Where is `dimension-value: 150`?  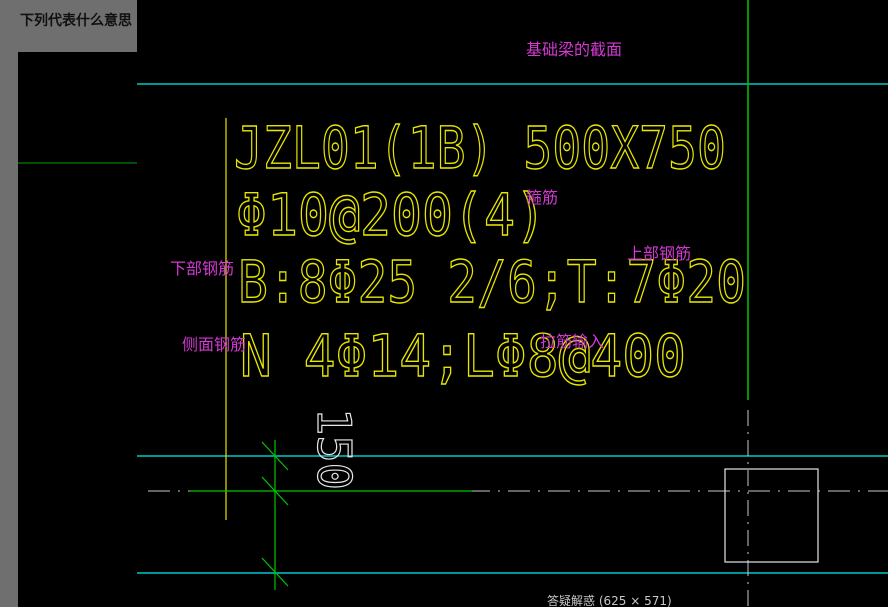 dimension-value: 150 is located at coordinates (334, 449).